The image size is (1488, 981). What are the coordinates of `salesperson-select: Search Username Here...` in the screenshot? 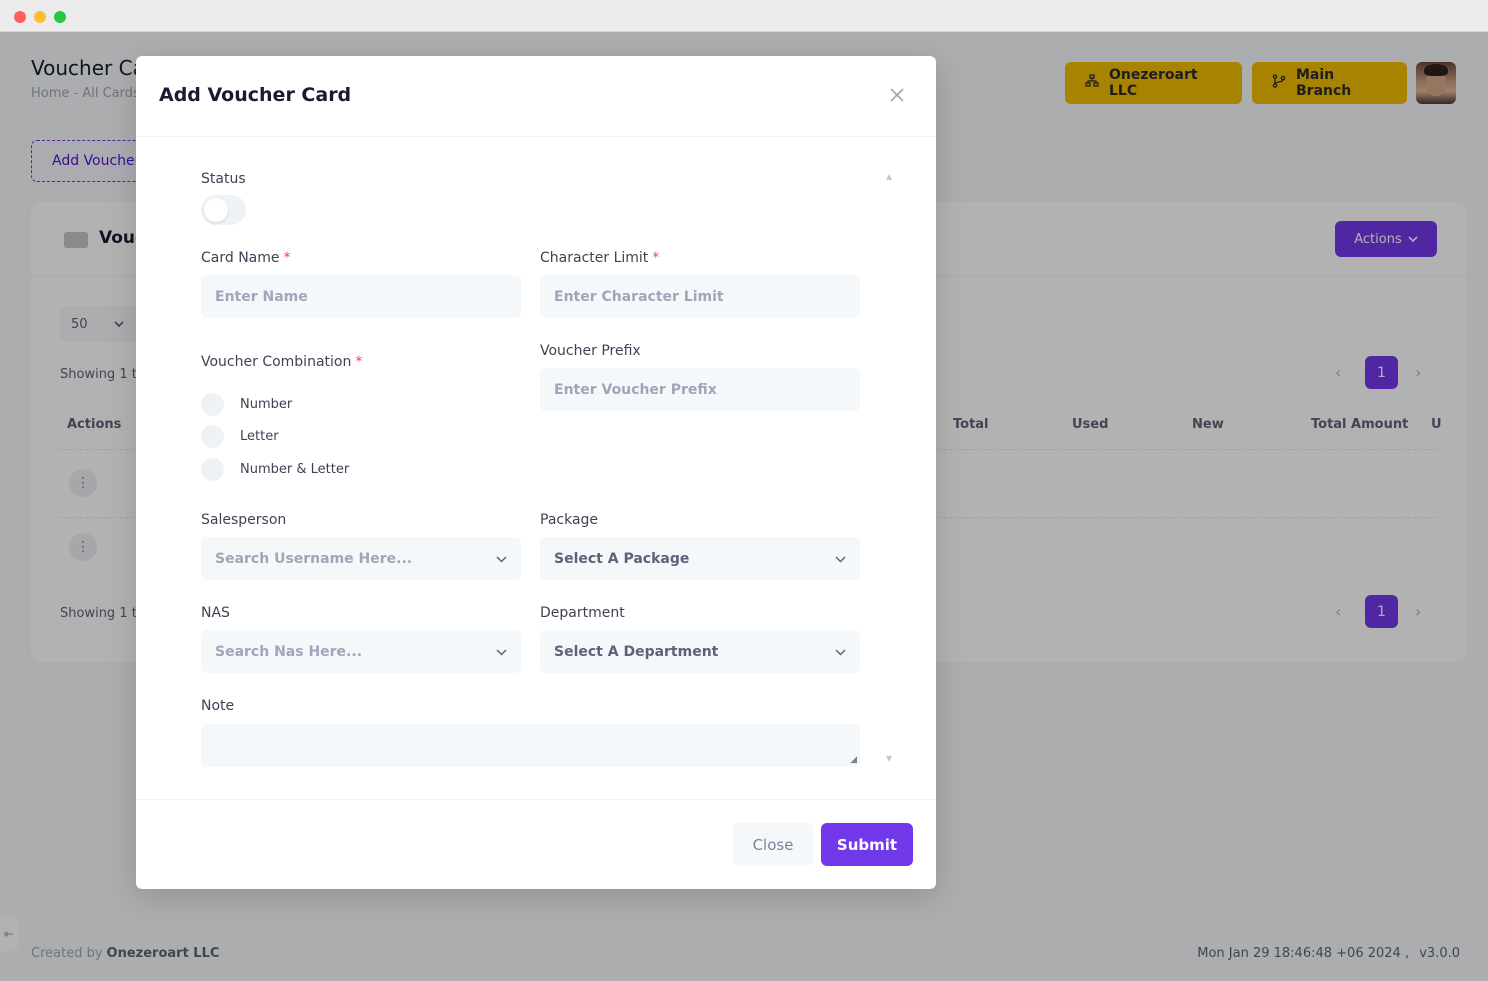 It's located at (361, 558).